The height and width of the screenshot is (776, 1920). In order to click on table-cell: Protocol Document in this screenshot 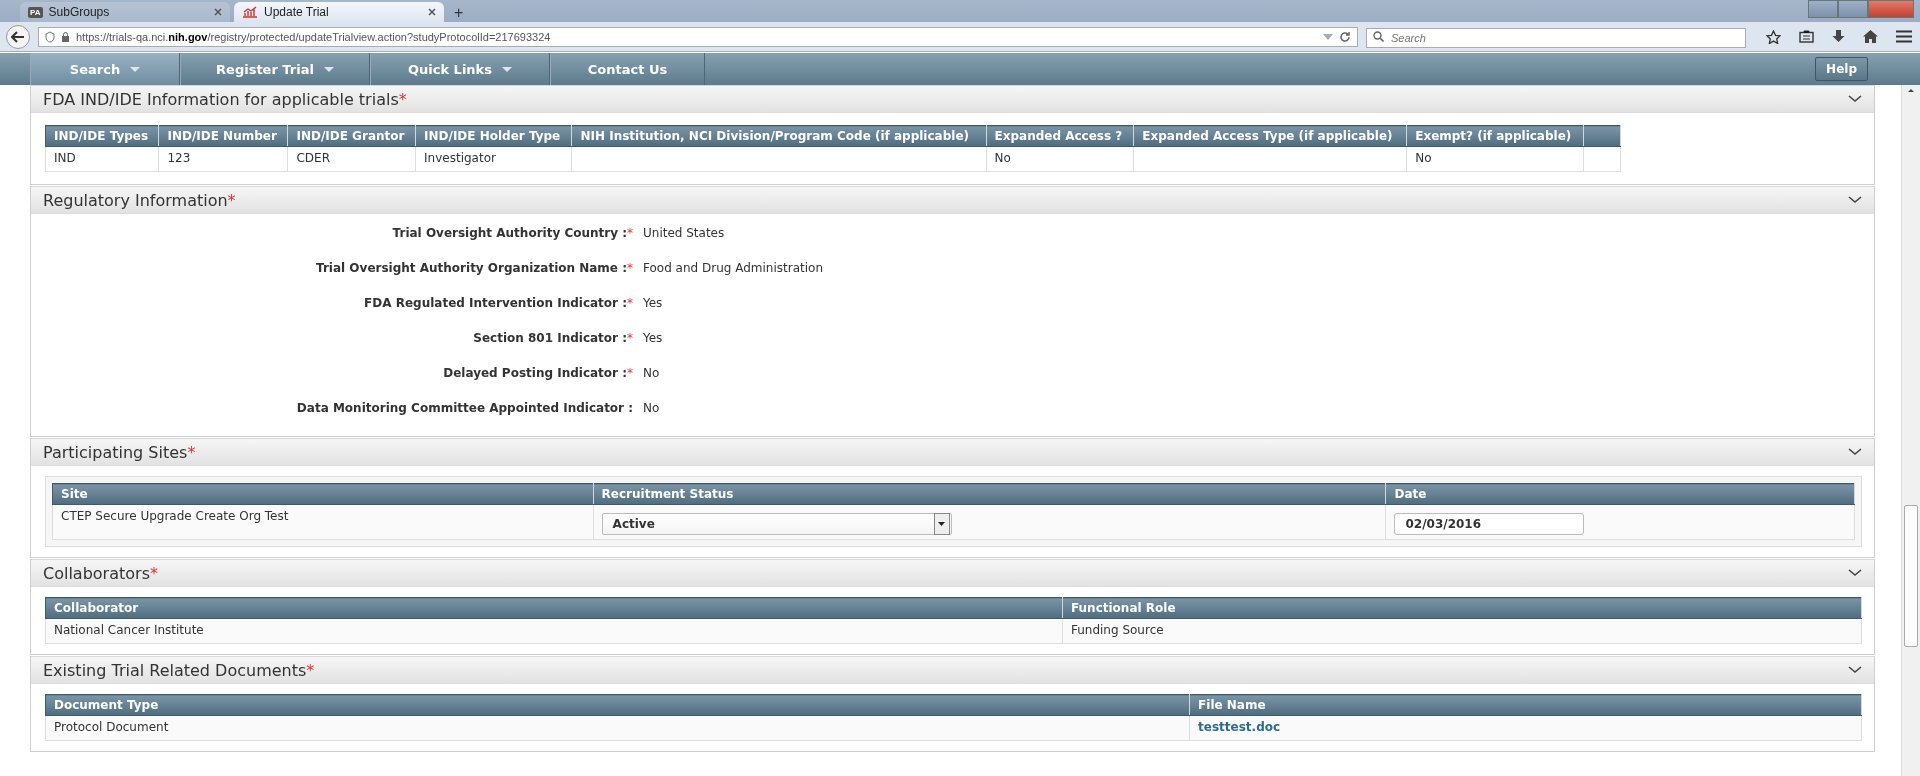, I will do `click(111, 727)`.